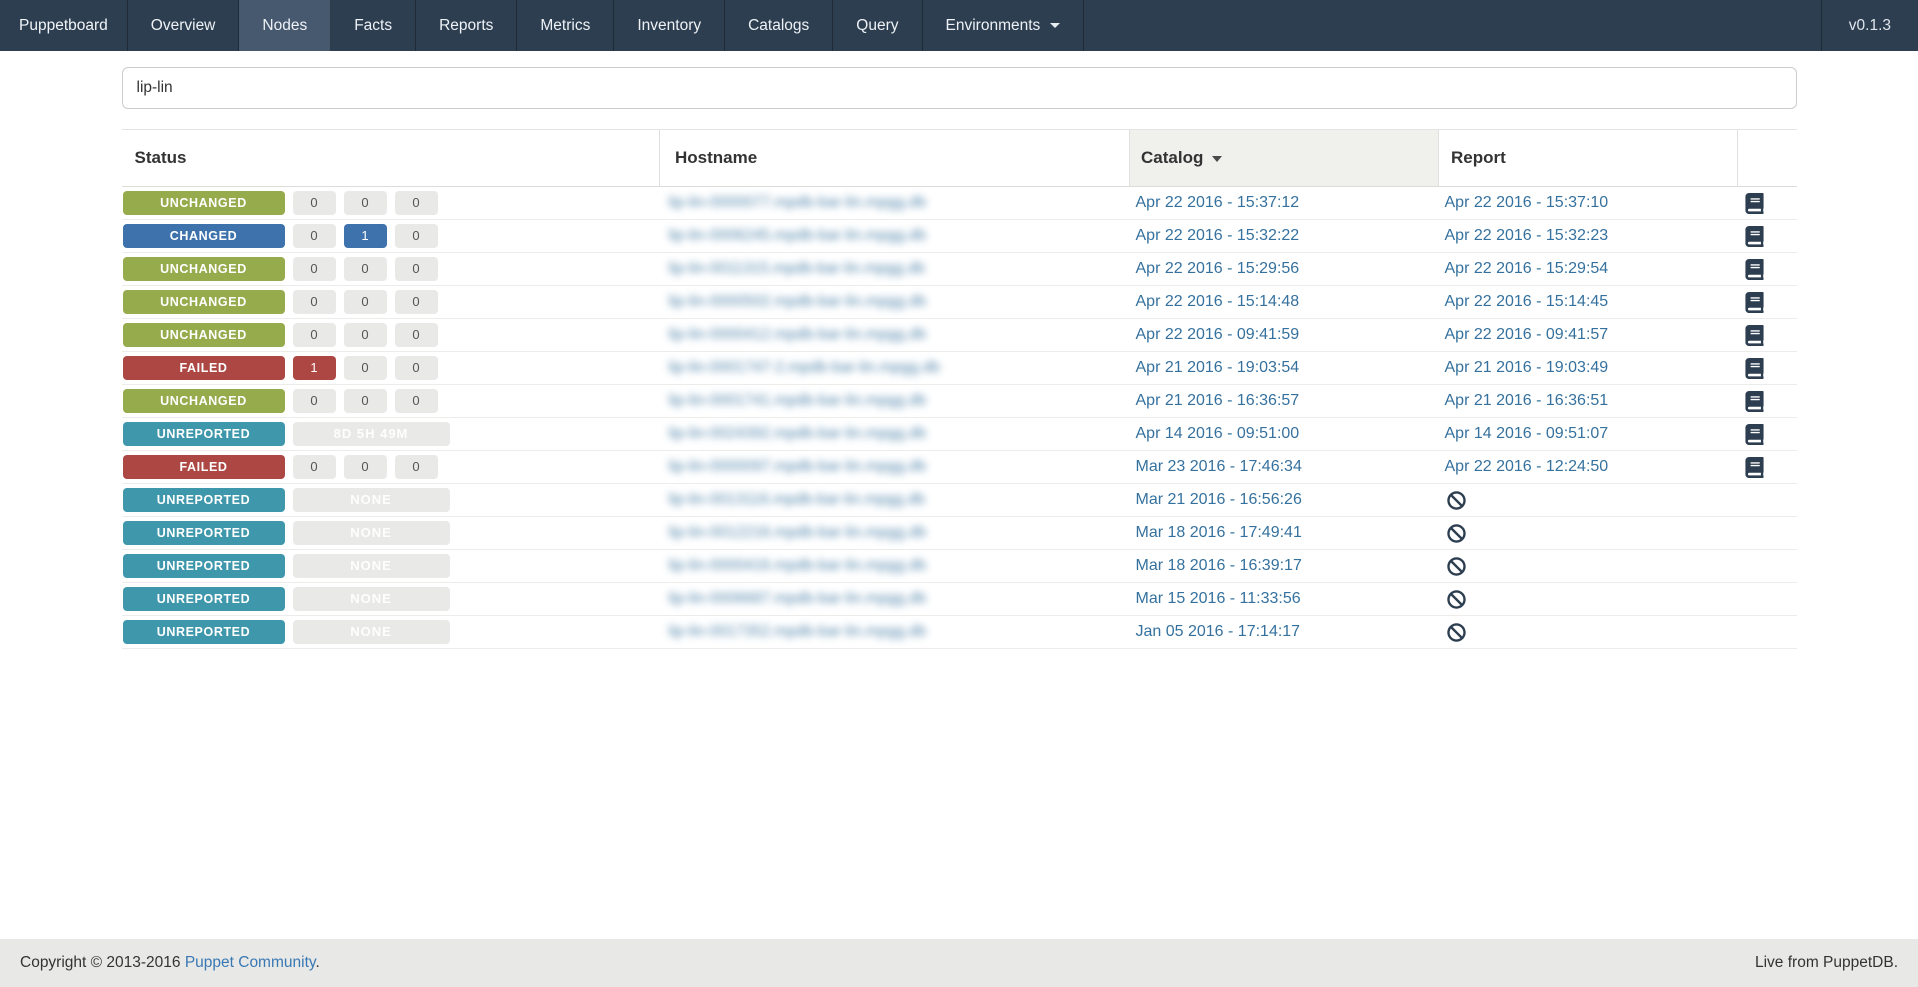 This screenshot has height=987, width=1918. Describe the element at coordinates (798, 400) in the screenshot. I see `hostname-link: lip-lin-0001741.mpdb-bar-lin.mpgg.db` at that location.